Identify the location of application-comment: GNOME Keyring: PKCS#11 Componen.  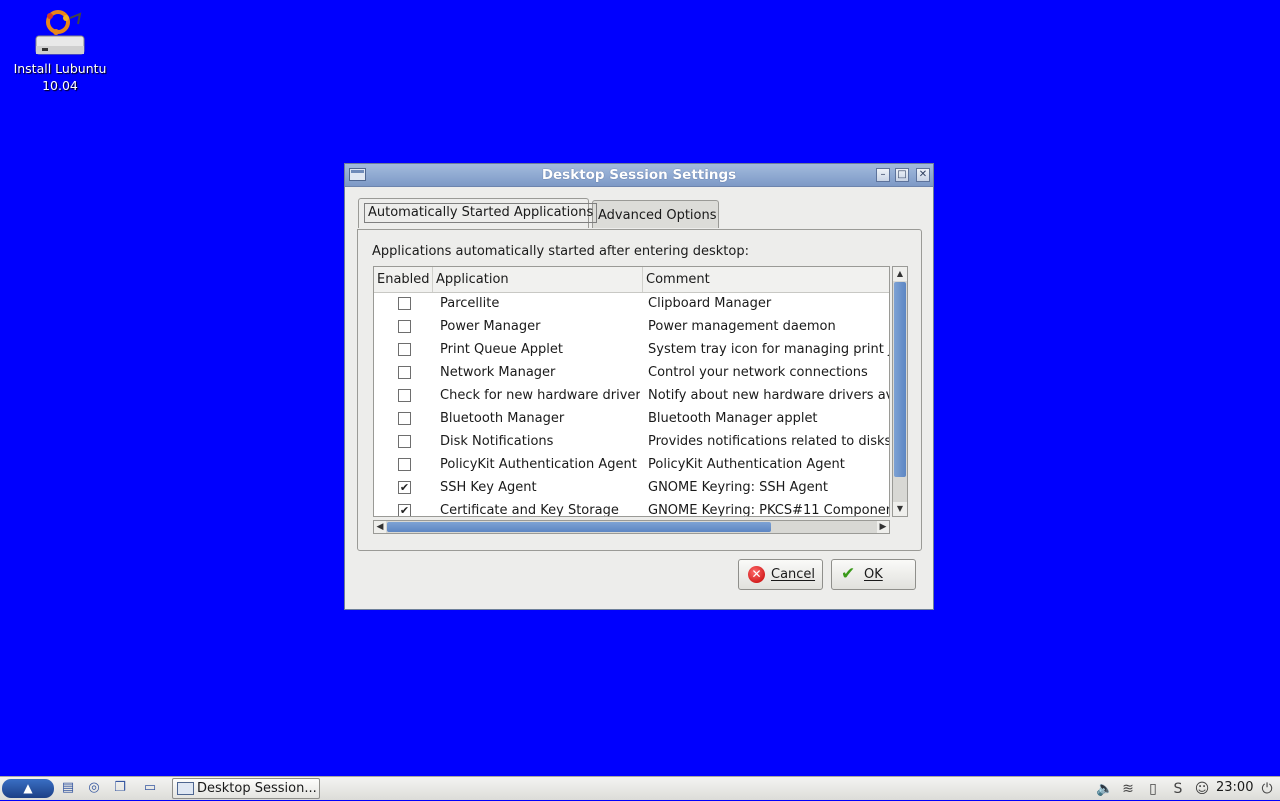
(769, 510).